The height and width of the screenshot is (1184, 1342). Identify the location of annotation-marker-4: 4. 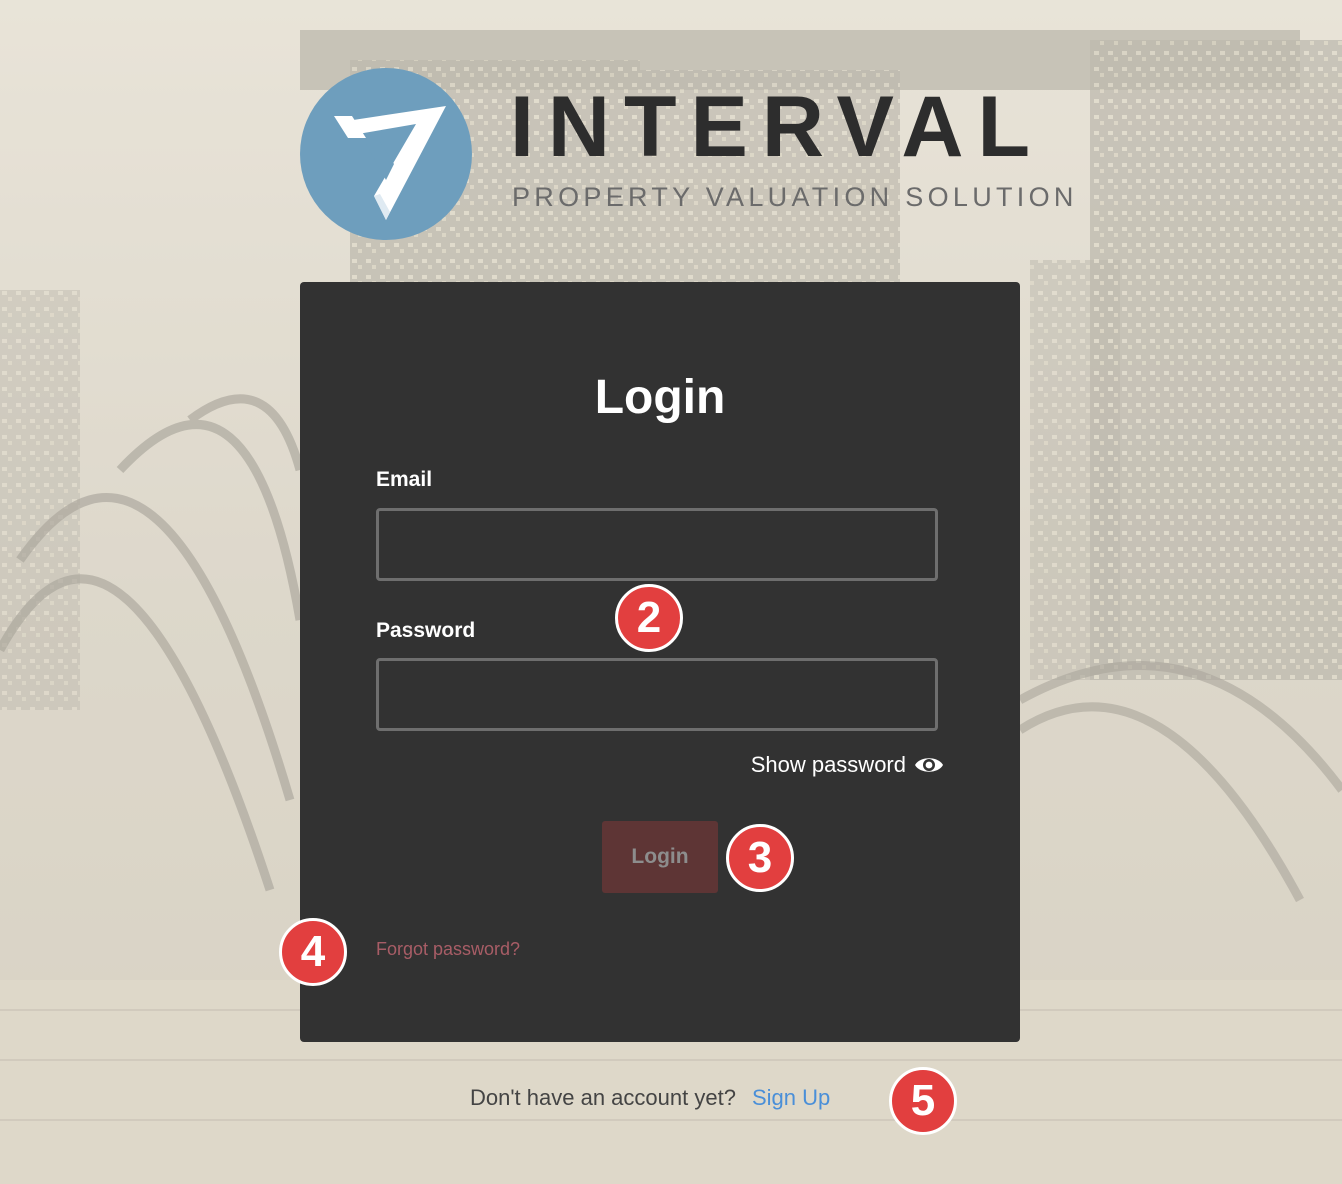
(313, 952).